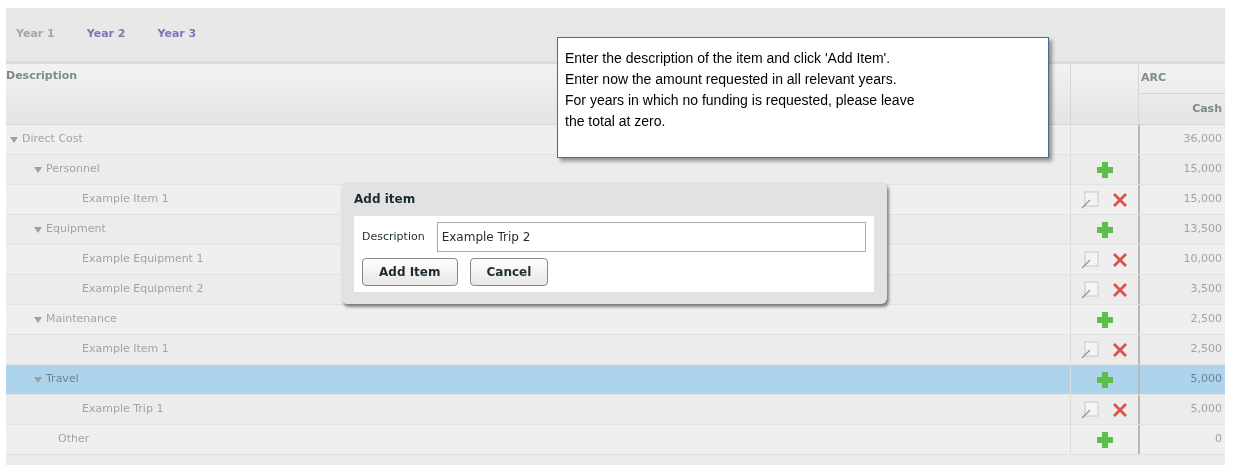 The height and width of the screenshot is (469, 1250). What do you see at coordinates (42, 75) in the screenshot?
I see `column-header: Description` at bounding box center [42, 75].